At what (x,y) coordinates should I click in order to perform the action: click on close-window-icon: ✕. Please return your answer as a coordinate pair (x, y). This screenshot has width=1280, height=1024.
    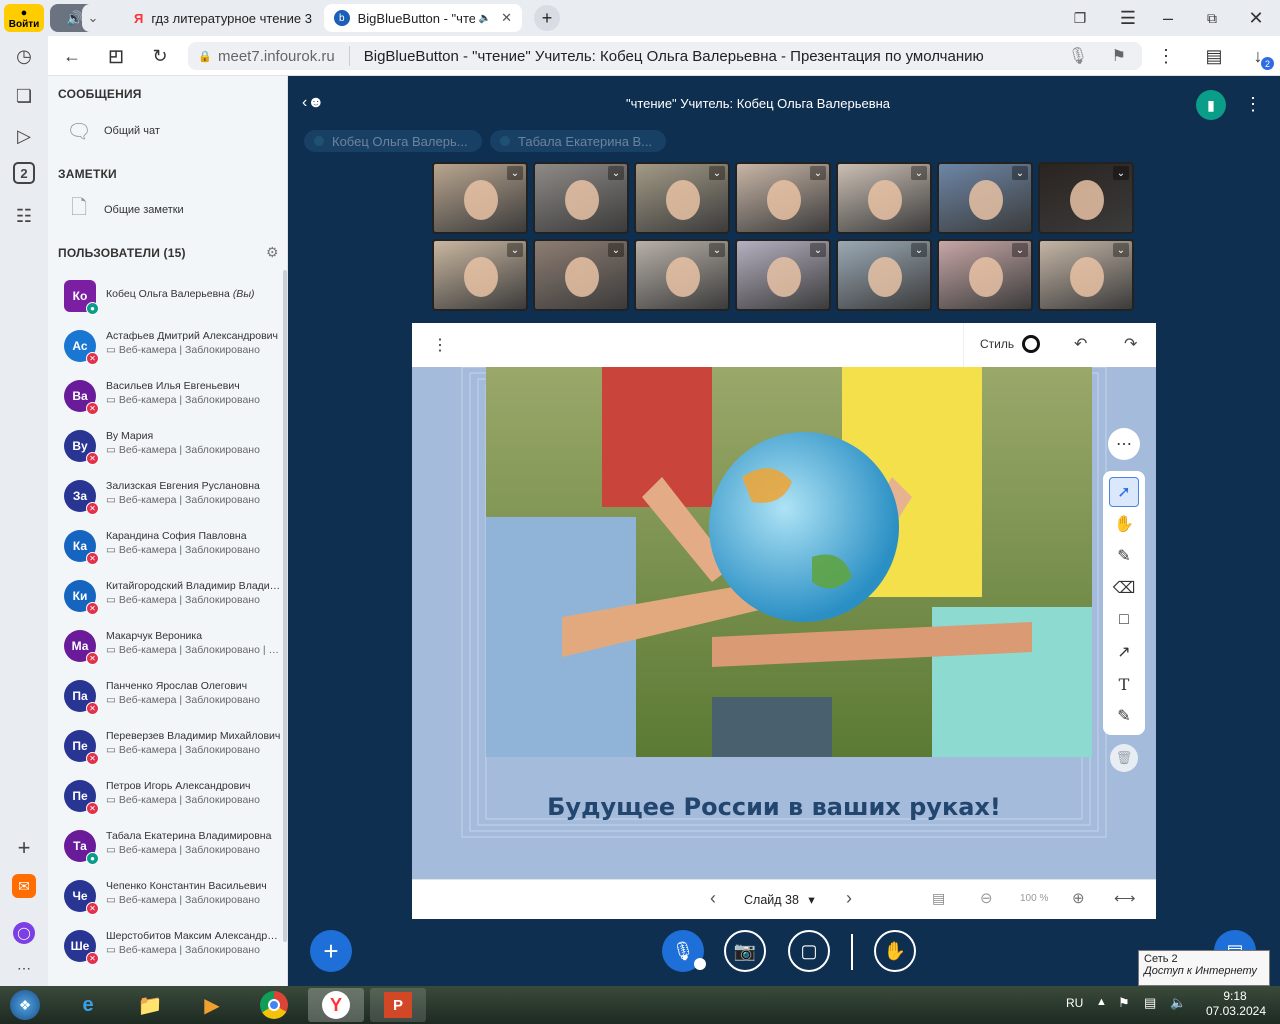
    Looking at the image, I should click on (1256, 18).